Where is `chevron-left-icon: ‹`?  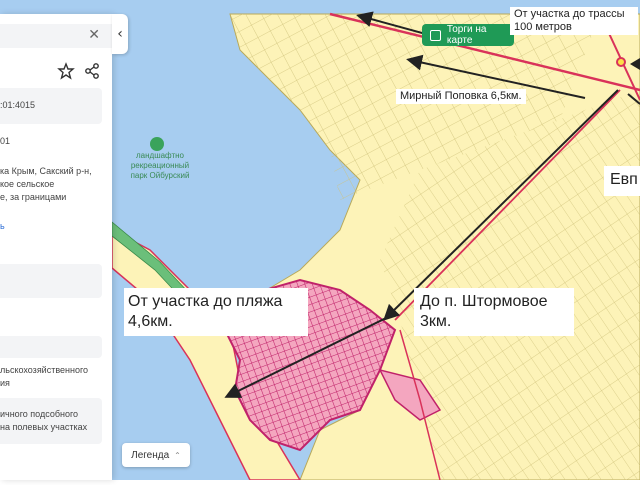 chevron-left-icon: ‹ is located at coordinates (120, 34).